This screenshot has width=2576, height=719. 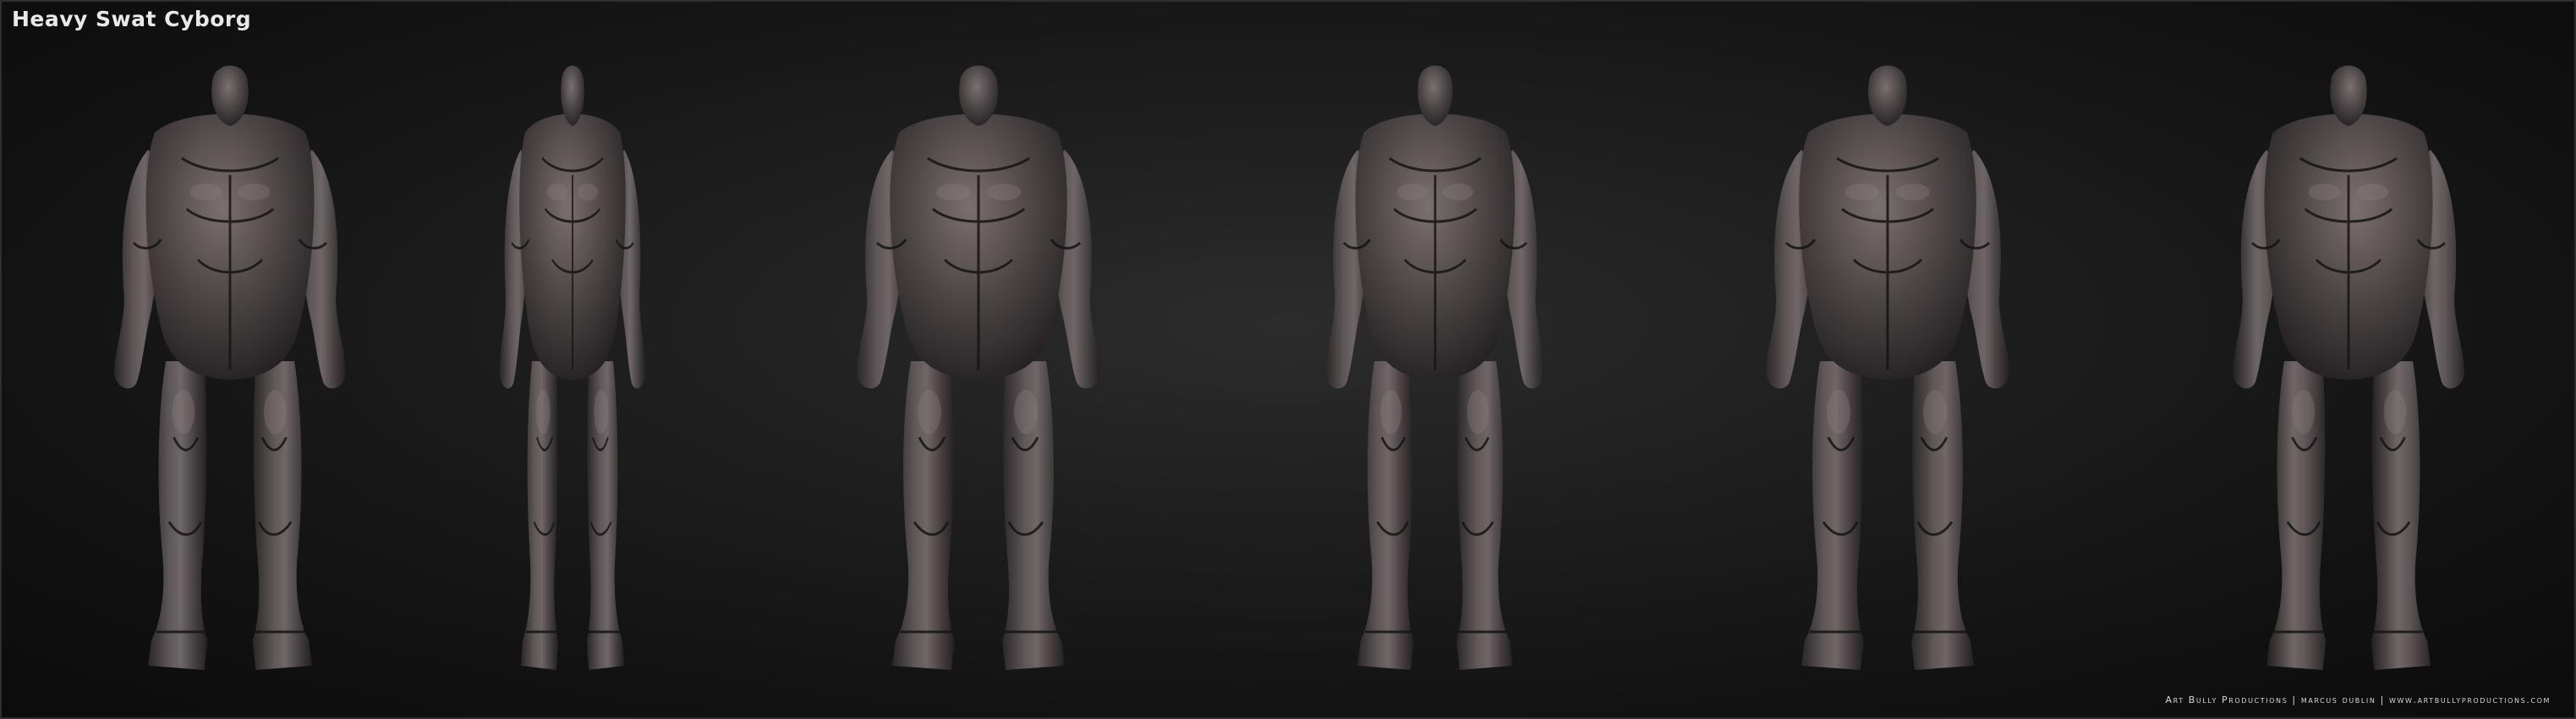 I want to click on cyborg-figure-back-three-quarter, so click(x=1435, y=369).